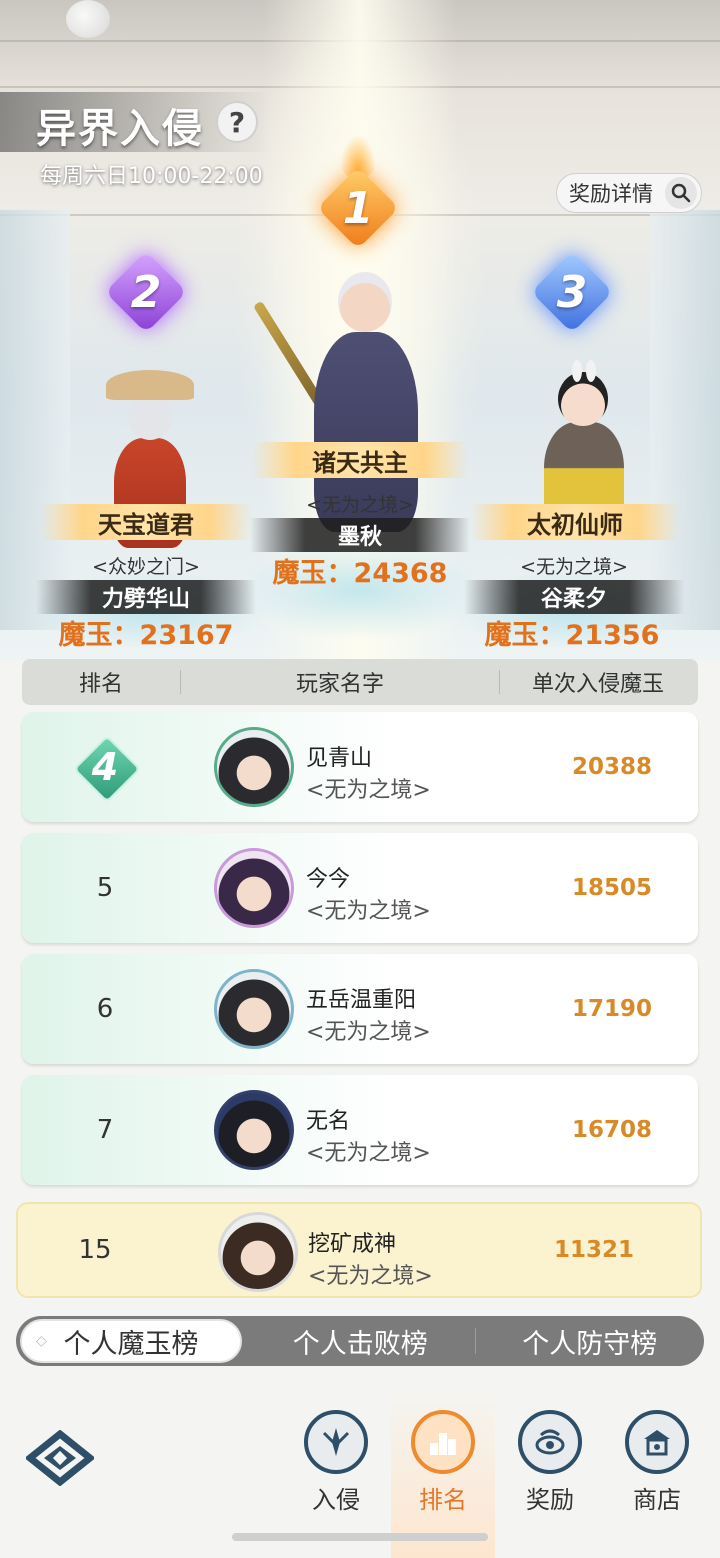  What do you see at coordinates (339, 758) in the screenshot?
I see `player-name: 见青山` at bounding box center [339, 758].